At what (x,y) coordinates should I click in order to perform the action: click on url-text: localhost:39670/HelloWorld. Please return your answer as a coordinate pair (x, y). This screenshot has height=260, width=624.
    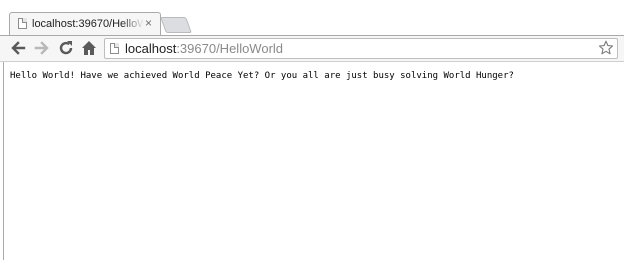
    Looking at the image, I should click on (204, 49).